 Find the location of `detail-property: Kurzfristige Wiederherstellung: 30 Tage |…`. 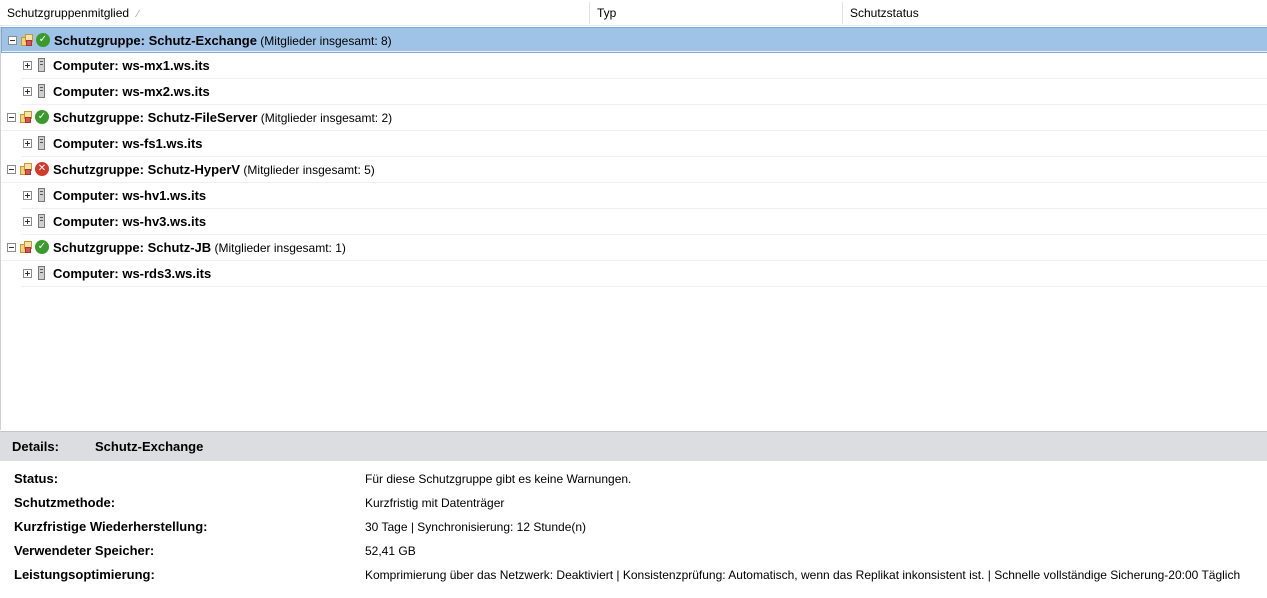

detail-property: Kurzfristige Wiederherstellung: 30 Tage |… is located at coordinates (633, 527).